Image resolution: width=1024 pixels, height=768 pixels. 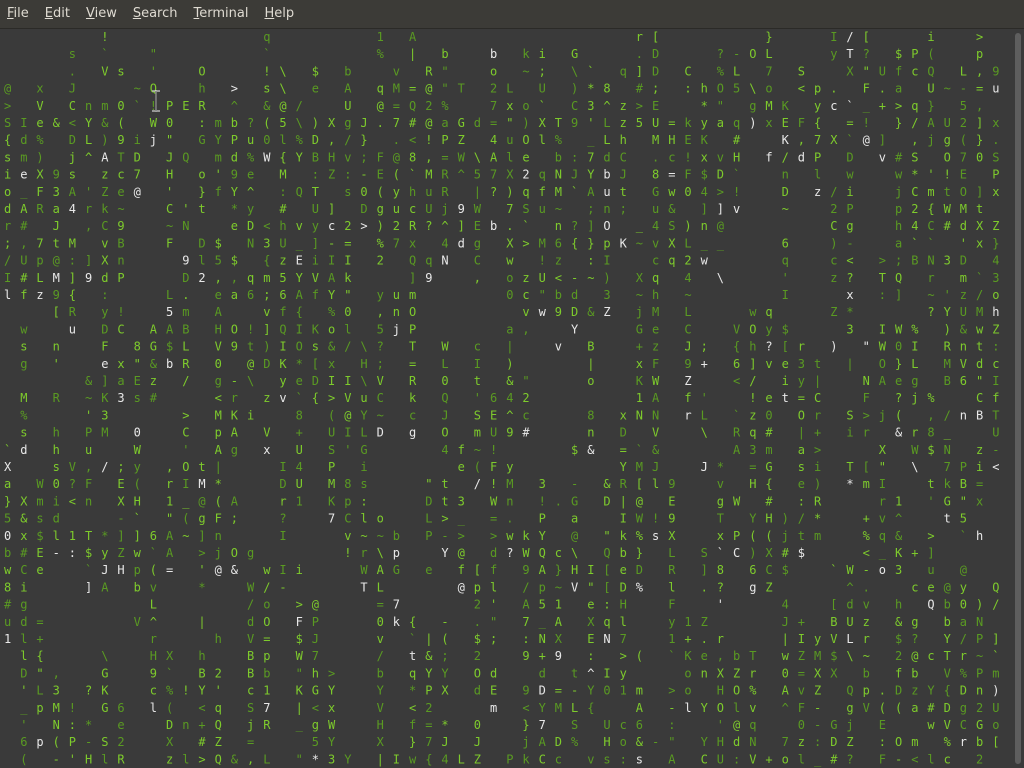 I want to click on rain-glyph: :, so click(x=623, y=759).